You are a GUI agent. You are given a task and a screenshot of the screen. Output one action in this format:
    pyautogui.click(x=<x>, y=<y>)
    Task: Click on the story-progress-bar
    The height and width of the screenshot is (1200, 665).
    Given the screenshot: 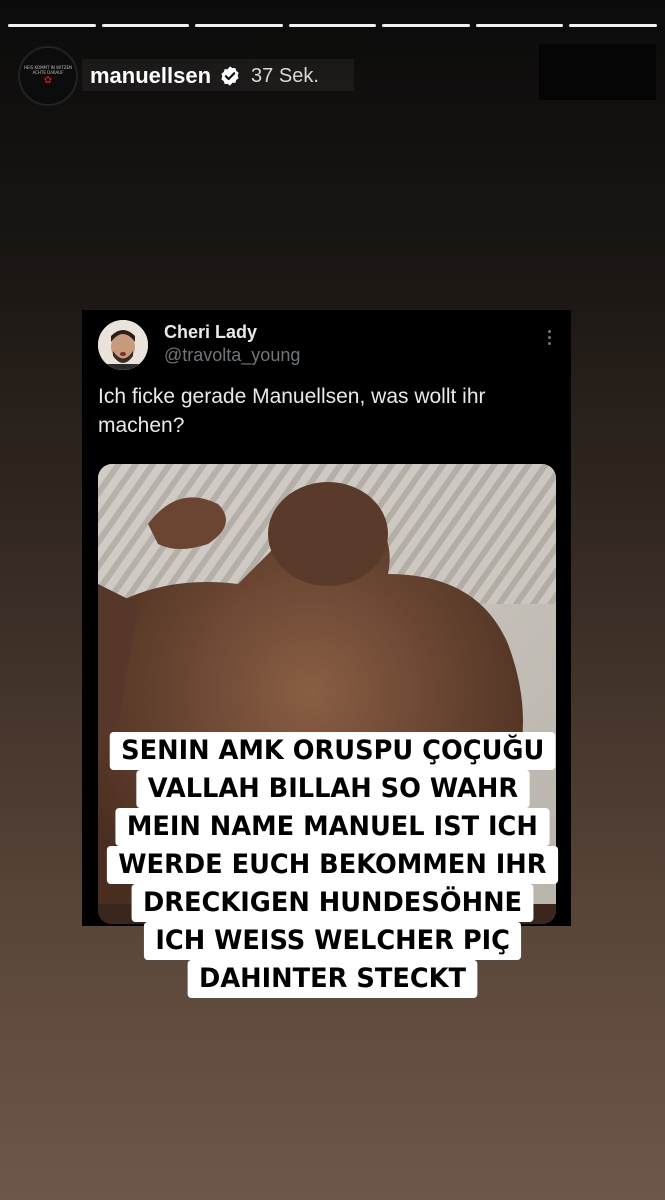 What is the action you would take?
    pyautogui.click(x=333, y=25)
    